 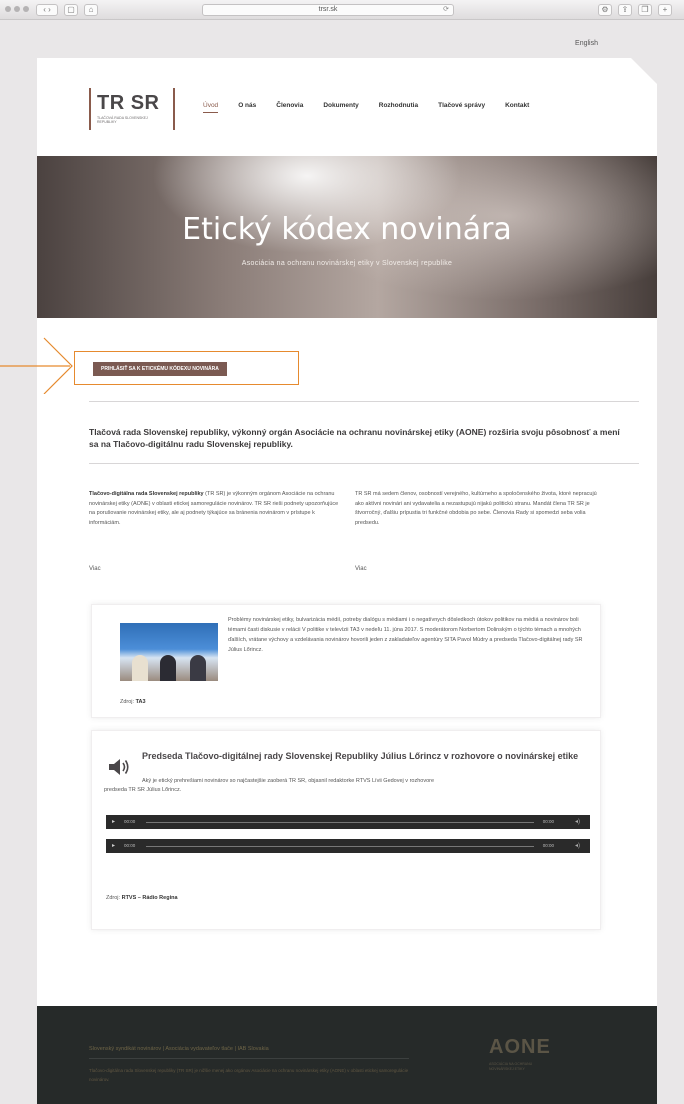 I want to click on source-name: TA3, so click(x=140, y=702).